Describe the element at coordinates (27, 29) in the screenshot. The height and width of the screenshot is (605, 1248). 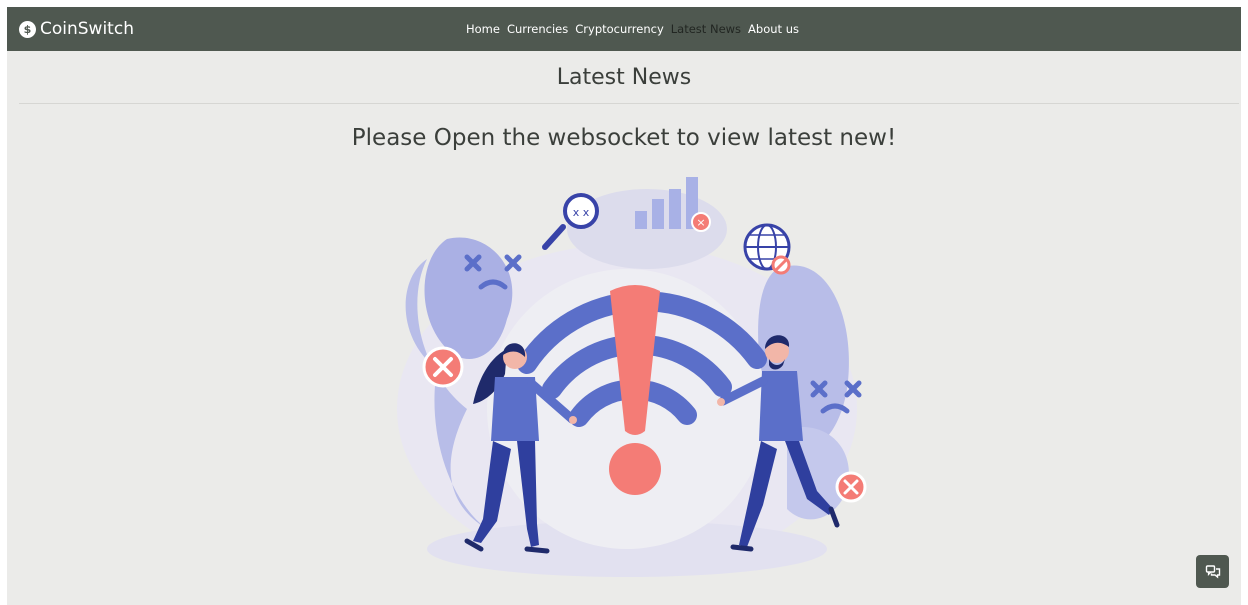
I see `dollar-coin-icon: $` at that location.